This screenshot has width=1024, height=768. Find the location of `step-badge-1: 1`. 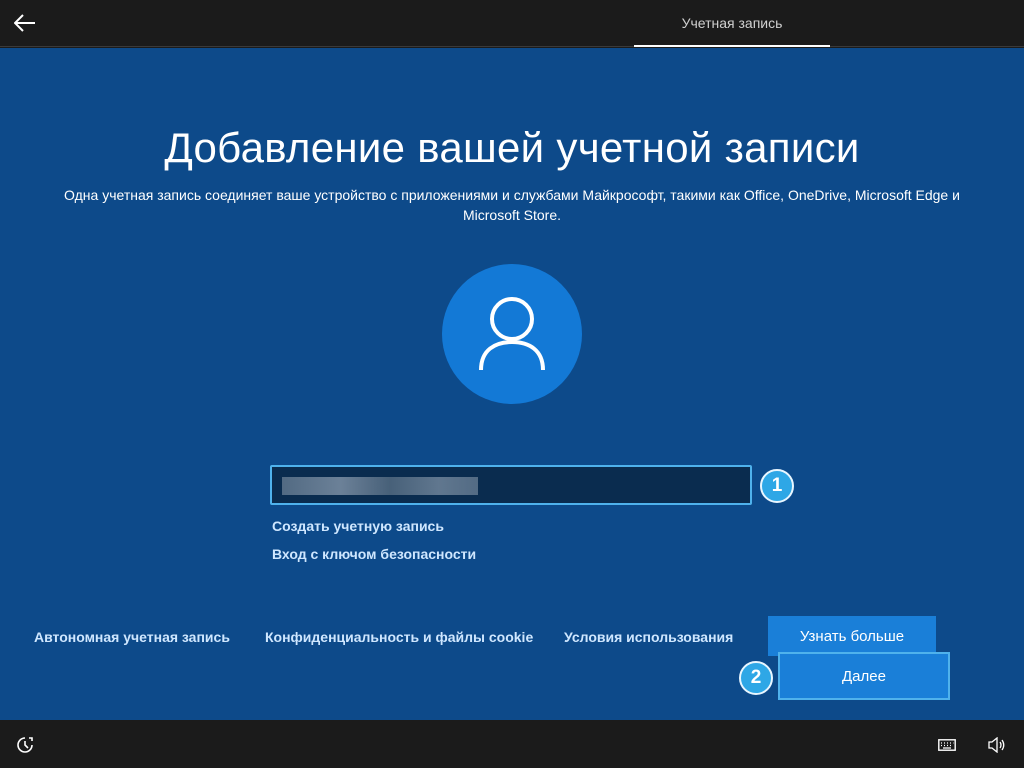

step-badge-1: 1 is located at coordinates (777, 486).